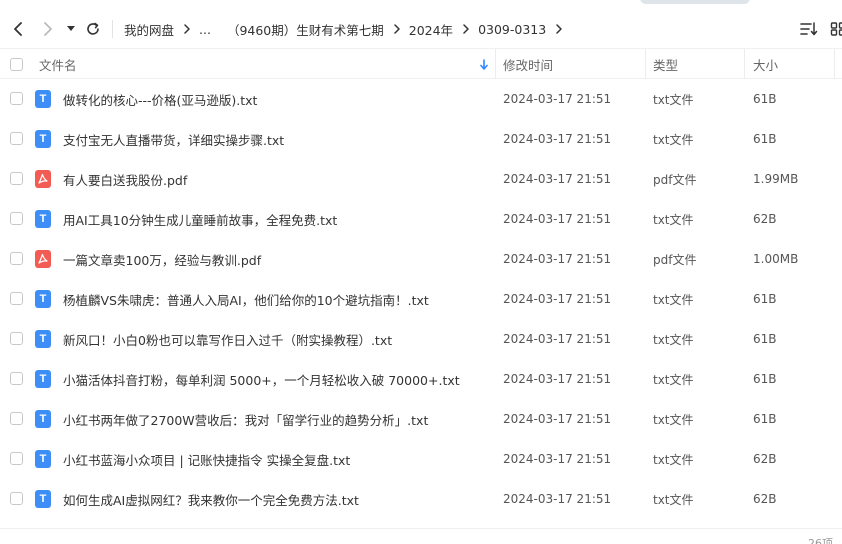 The image size is (842, 544). I want to click on forward-button, so click(48, 29).